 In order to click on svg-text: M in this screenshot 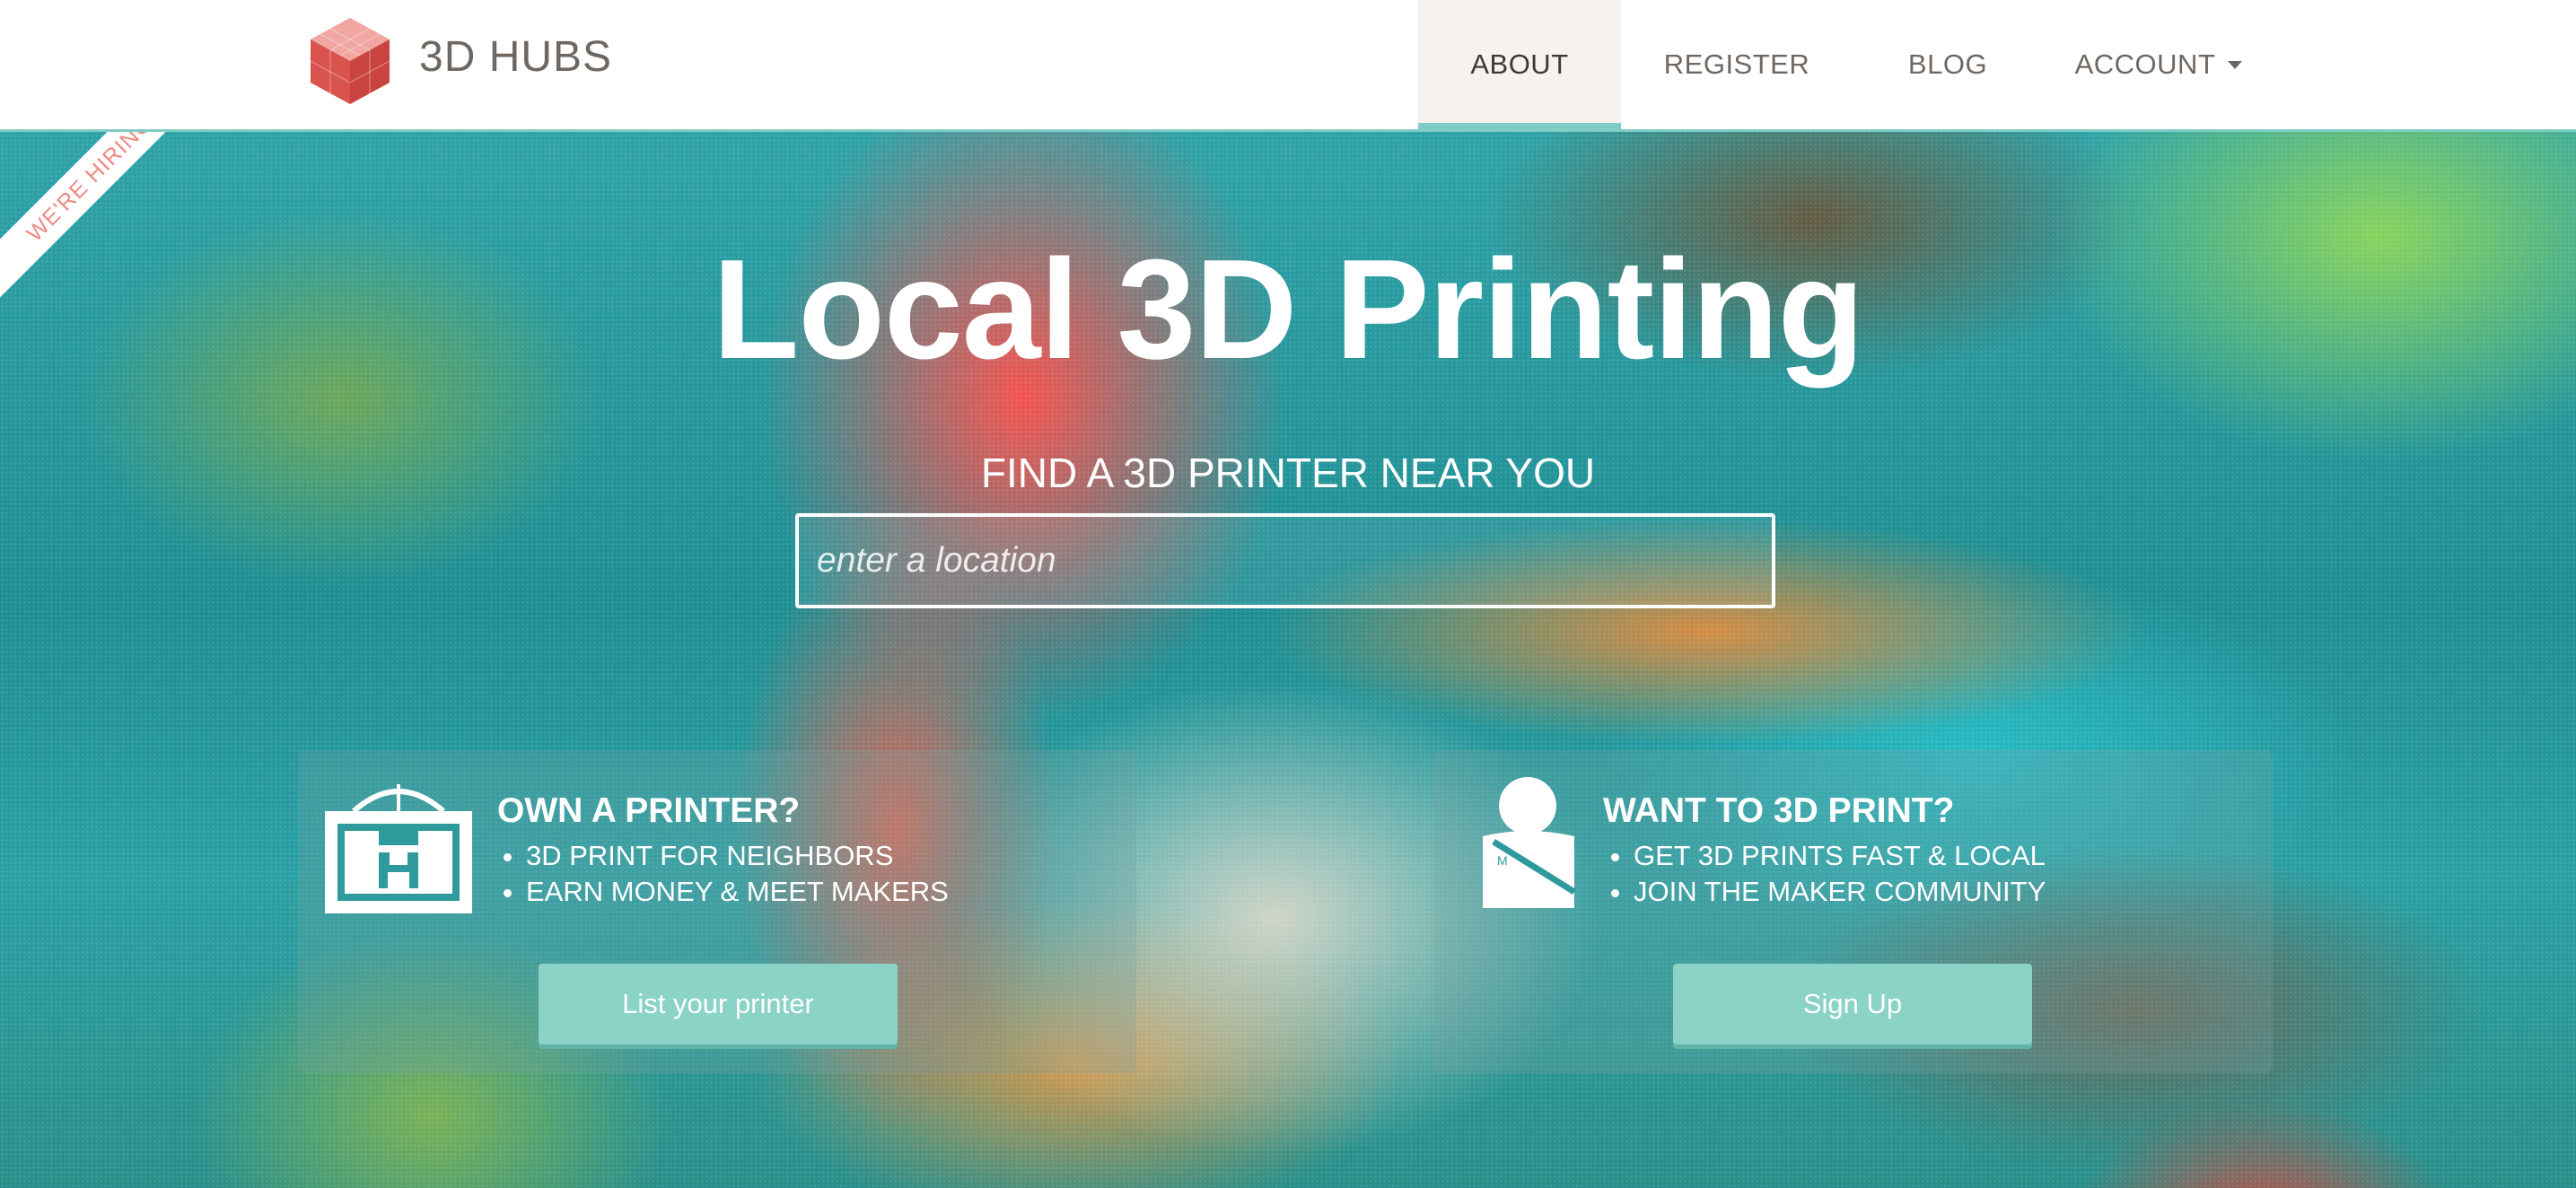, I will do `click(1502, 860)`.